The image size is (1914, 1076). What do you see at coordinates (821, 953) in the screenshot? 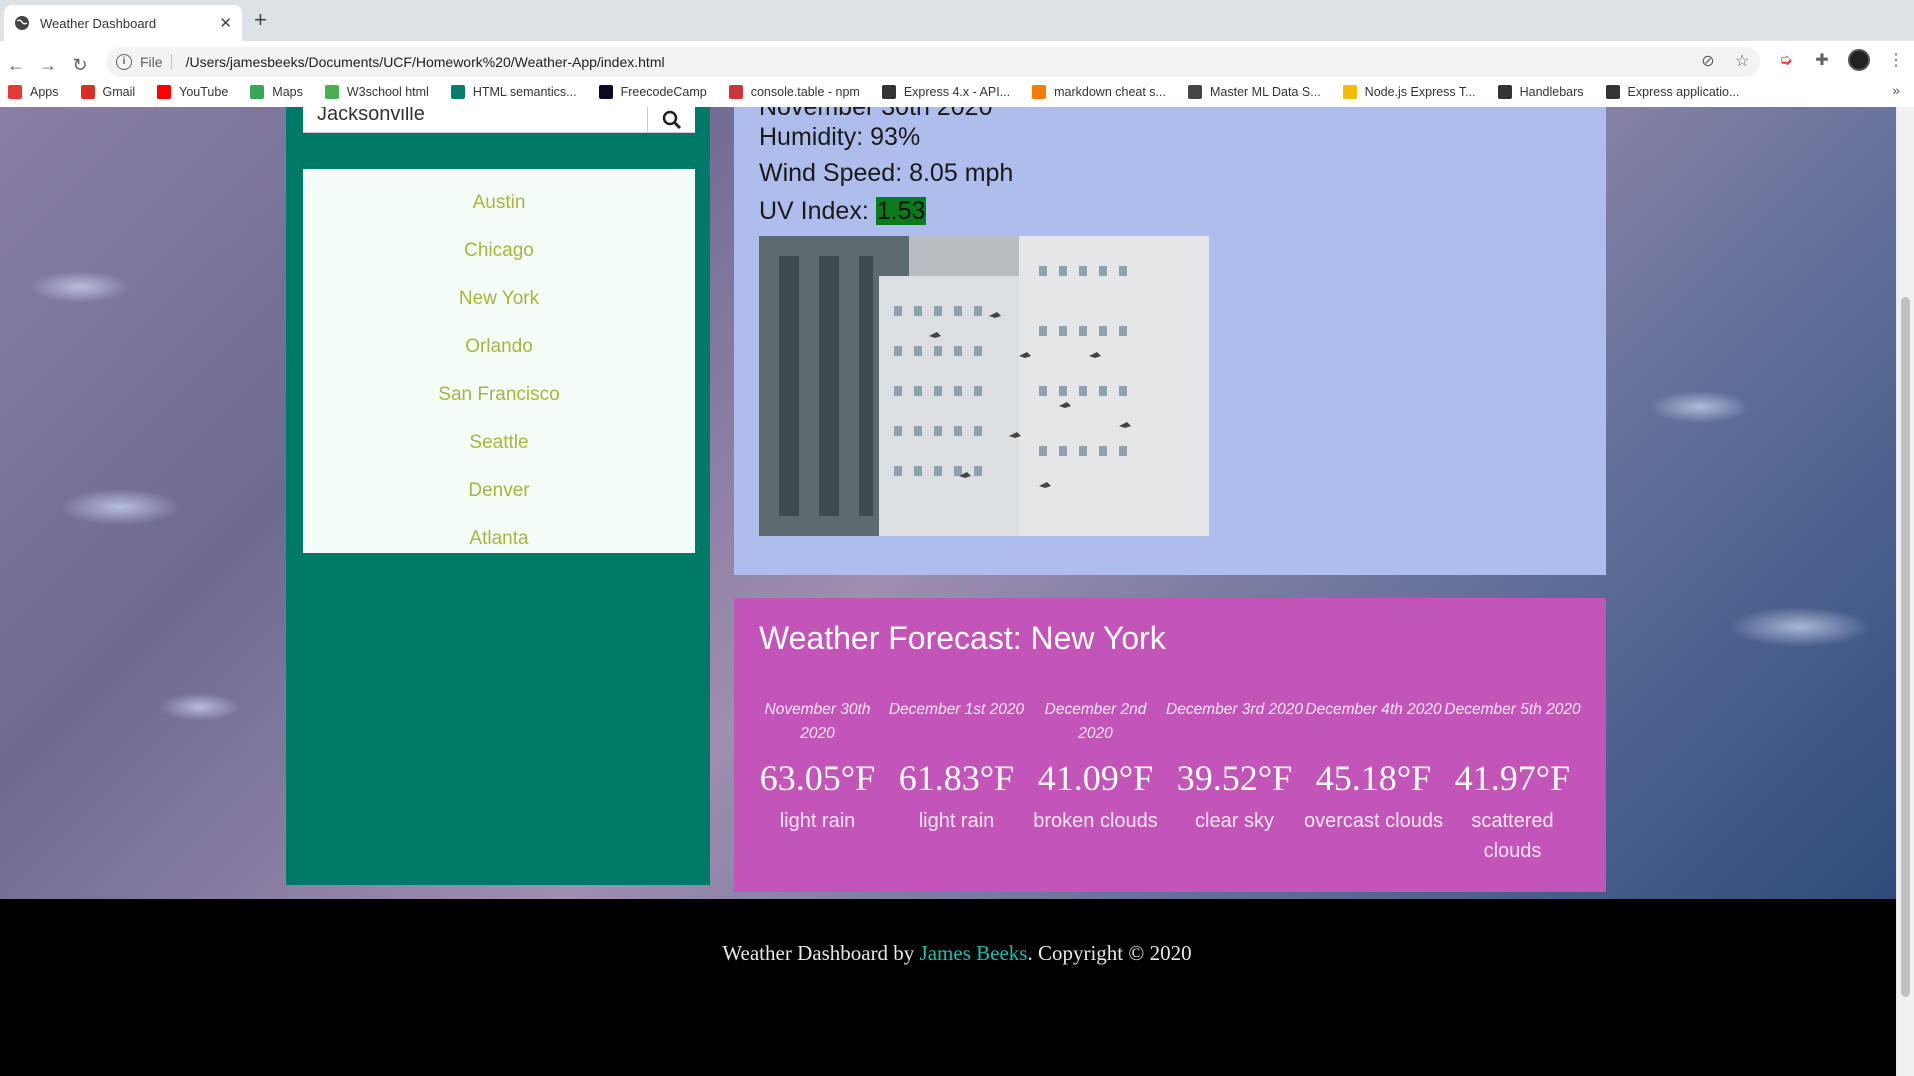
I see `footer-prefix: Weather Dashboard by` at bounding box center [821, 953].